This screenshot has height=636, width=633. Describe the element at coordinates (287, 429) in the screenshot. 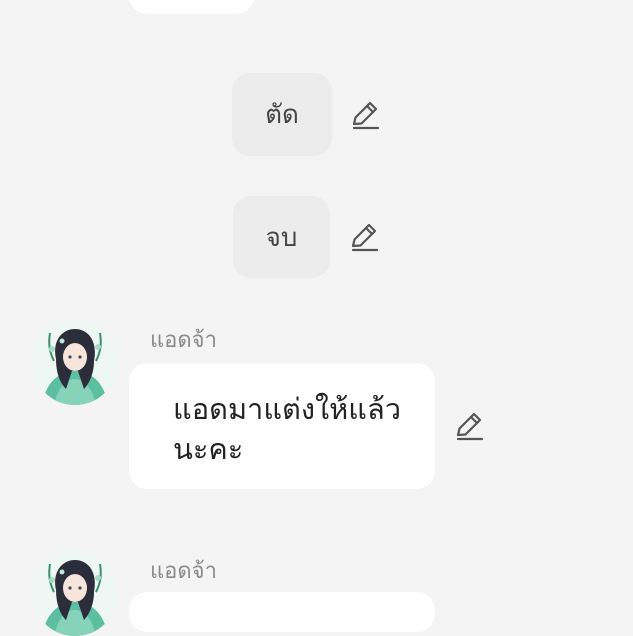

I see `message-text: แอดมาแต่งให้แล้วนะคะ` at that location.